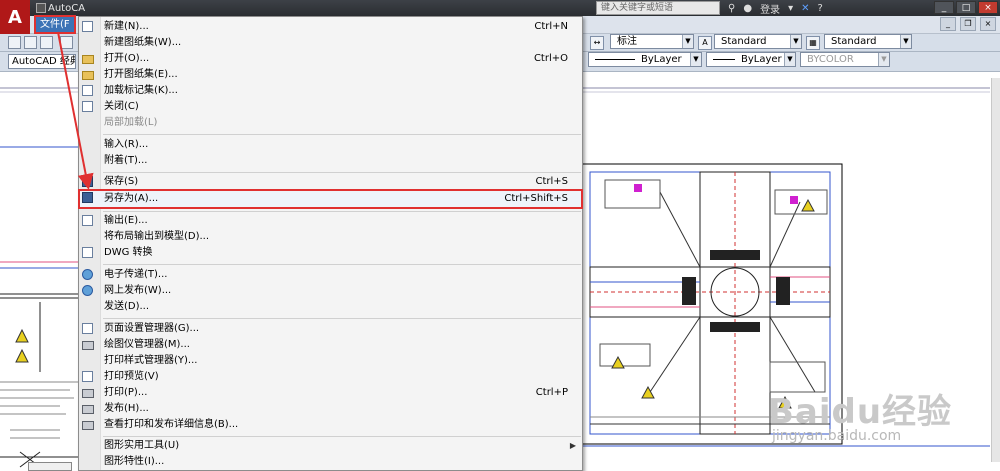  Describe the element at coordinates (330, 199) in the screenshot. I see `menu-item-save-as: 另存为(A)... Ctrl+Shift+S` at that location.